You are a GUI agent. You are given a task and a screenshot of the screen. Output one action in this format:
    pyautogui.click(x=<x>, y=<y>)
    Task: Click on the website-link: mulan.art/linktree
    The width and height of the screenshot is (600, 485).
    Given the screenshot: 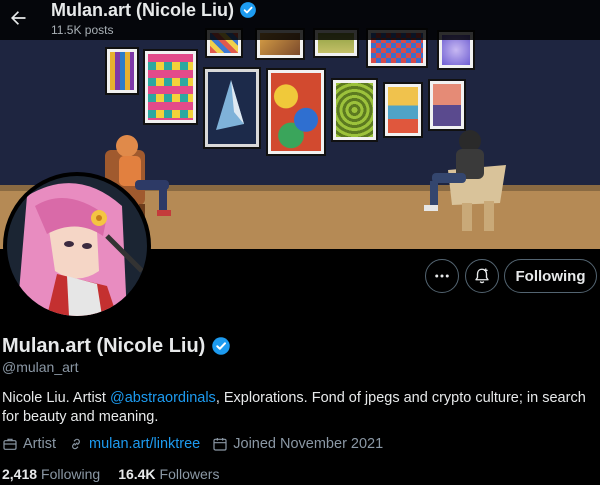 What is the action you would take?
    pyautogui.click(x=144, y=444)
    